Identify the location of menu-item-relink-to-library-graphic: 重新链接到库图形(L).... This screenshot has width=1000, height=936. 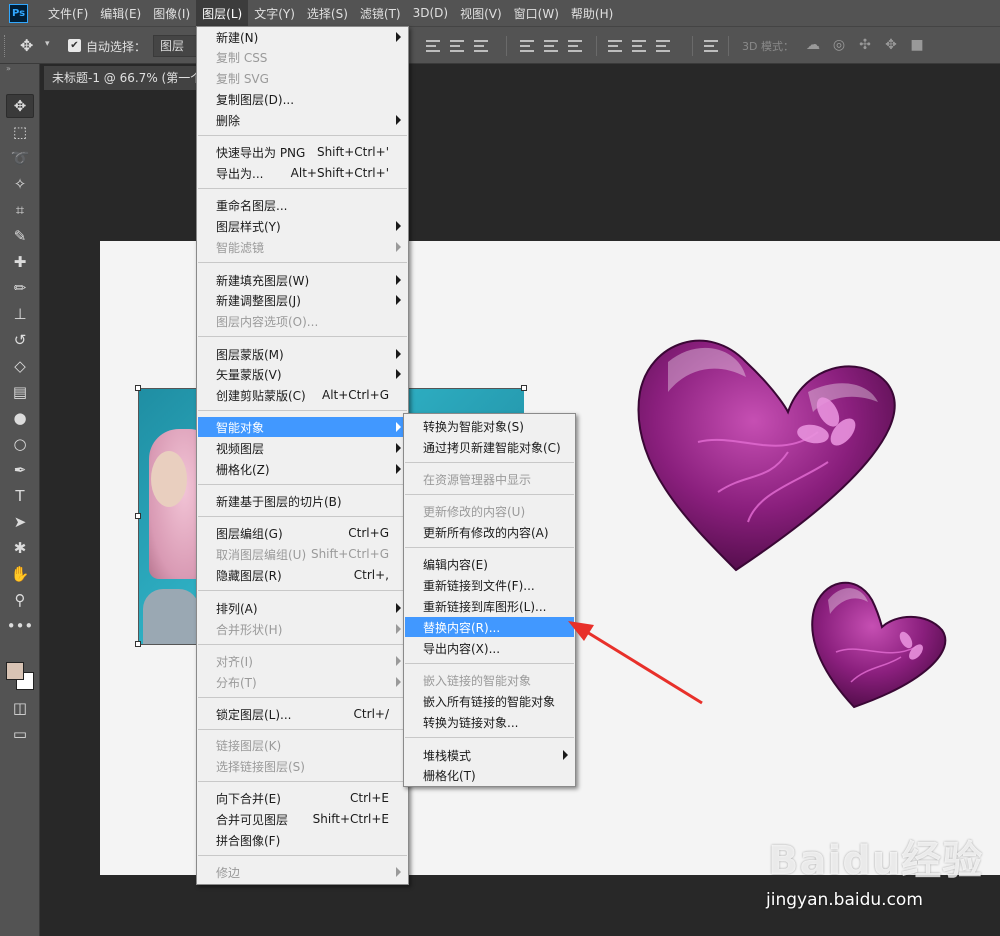
(489, 606).